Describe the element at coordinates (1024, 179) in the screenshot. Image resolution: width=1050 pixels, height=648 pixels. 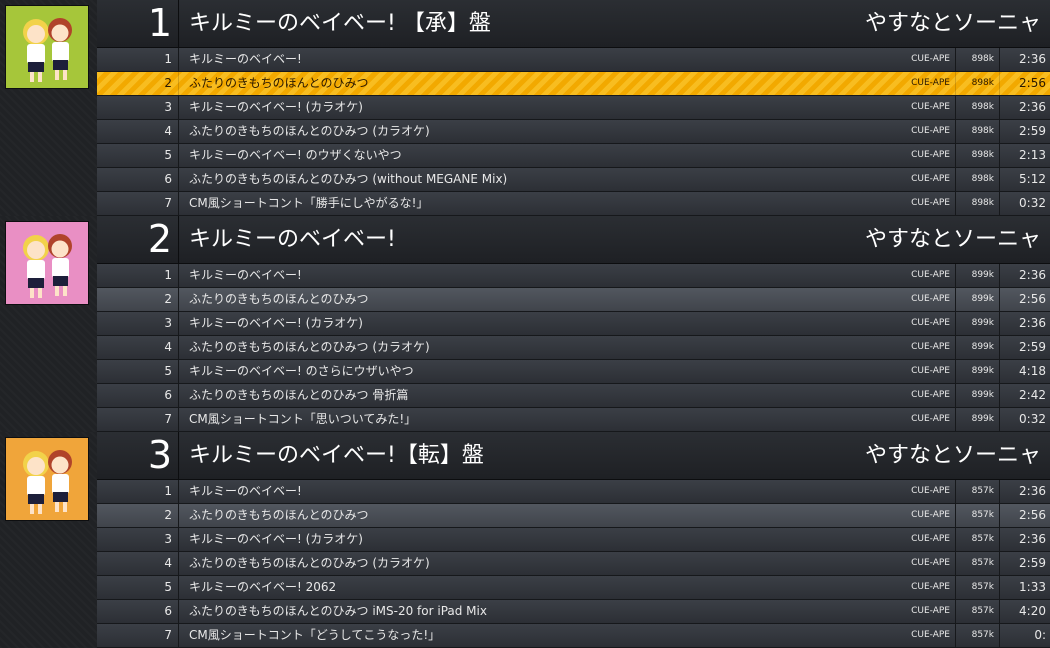
I see `track-length: 5:12` at that location.